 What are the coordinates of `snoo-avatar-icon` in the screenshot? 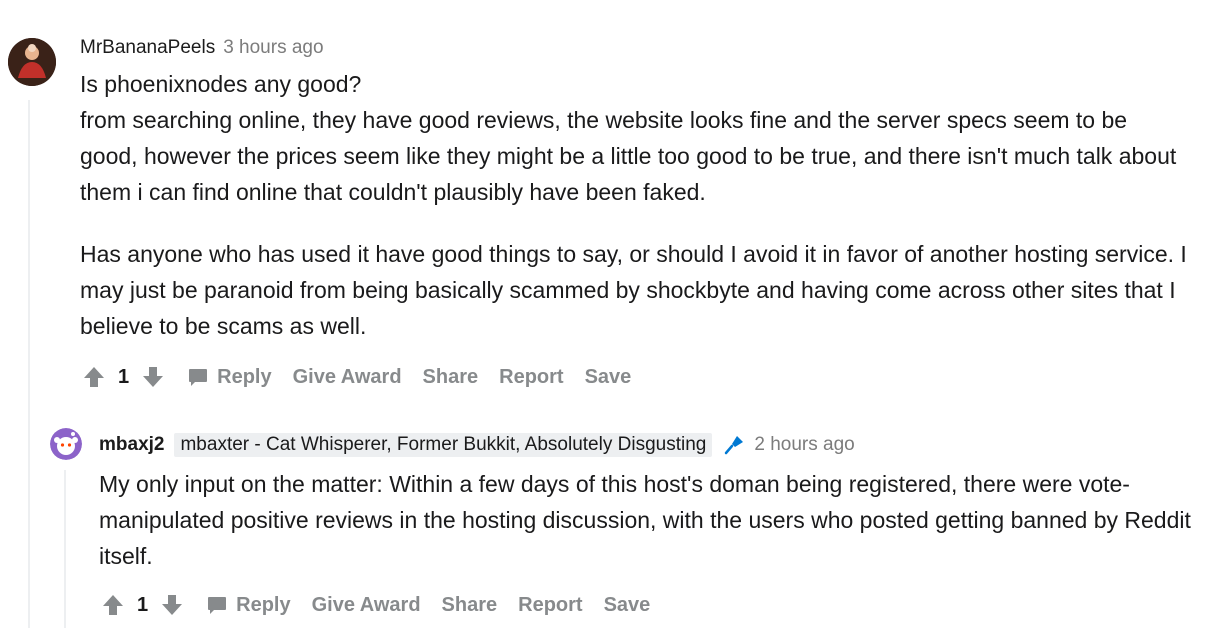 It's located at (66, 444).